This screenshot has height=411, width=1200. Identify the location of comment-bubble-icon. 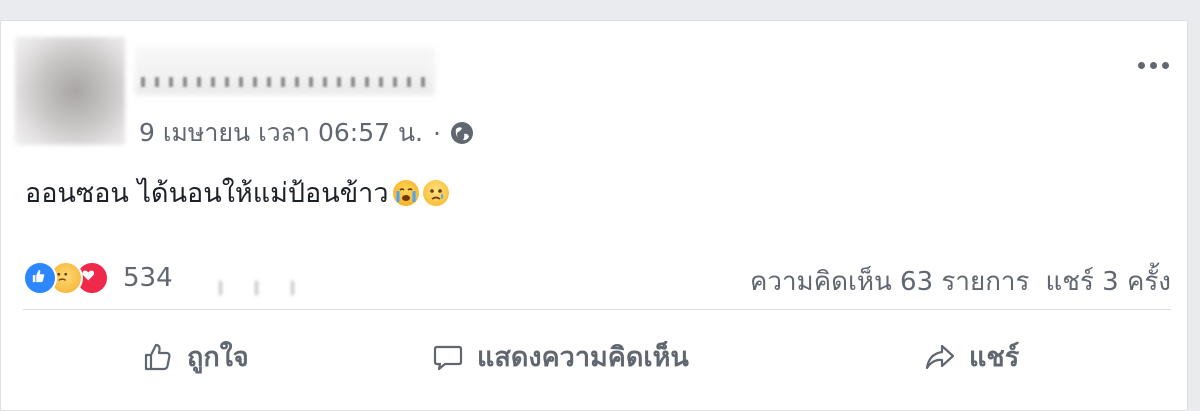
(448, 357).